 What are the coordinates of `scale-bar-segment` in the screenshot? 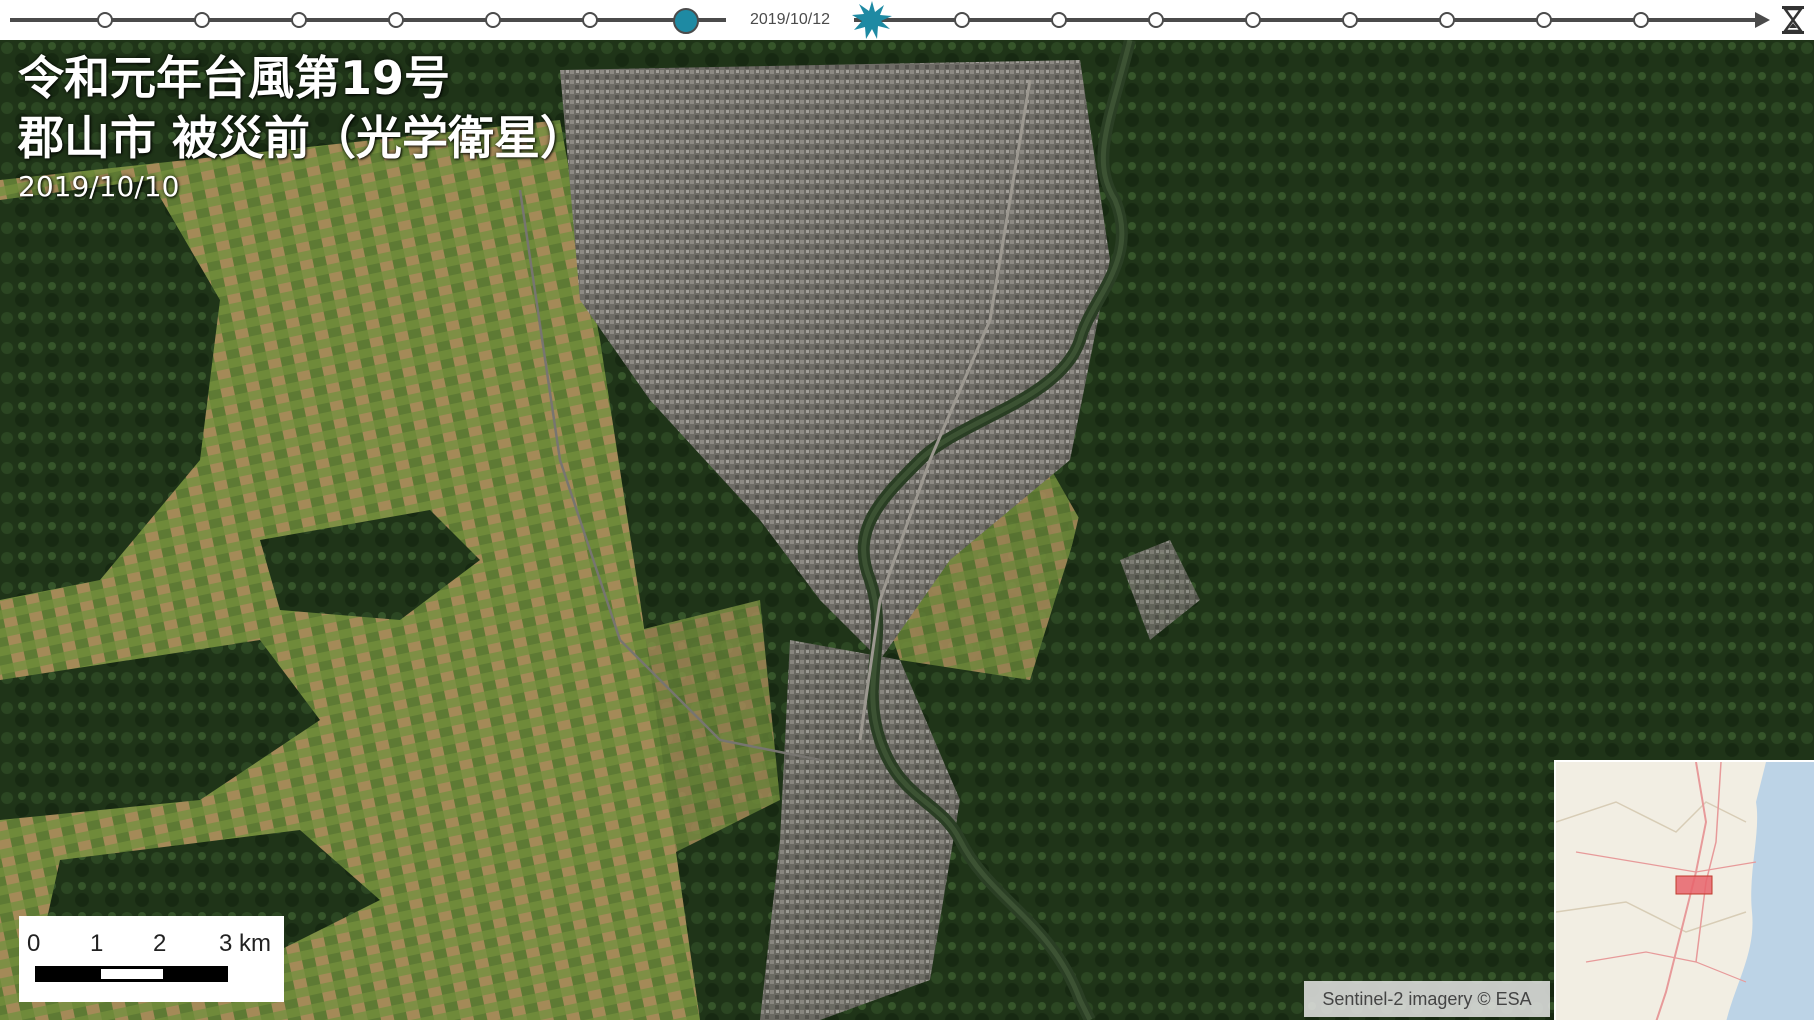 It's located at (132, 974).